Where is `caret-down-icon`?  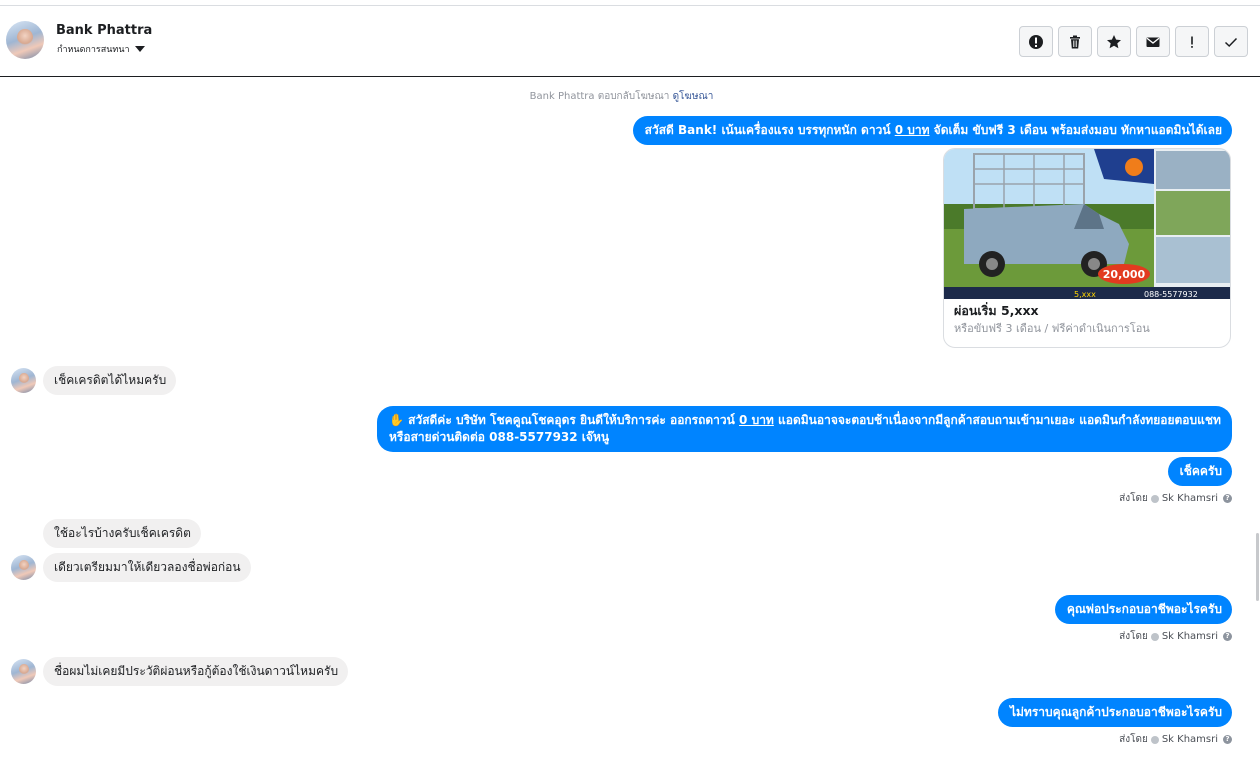 caret-down-icon is located at coordinates (139, 49).